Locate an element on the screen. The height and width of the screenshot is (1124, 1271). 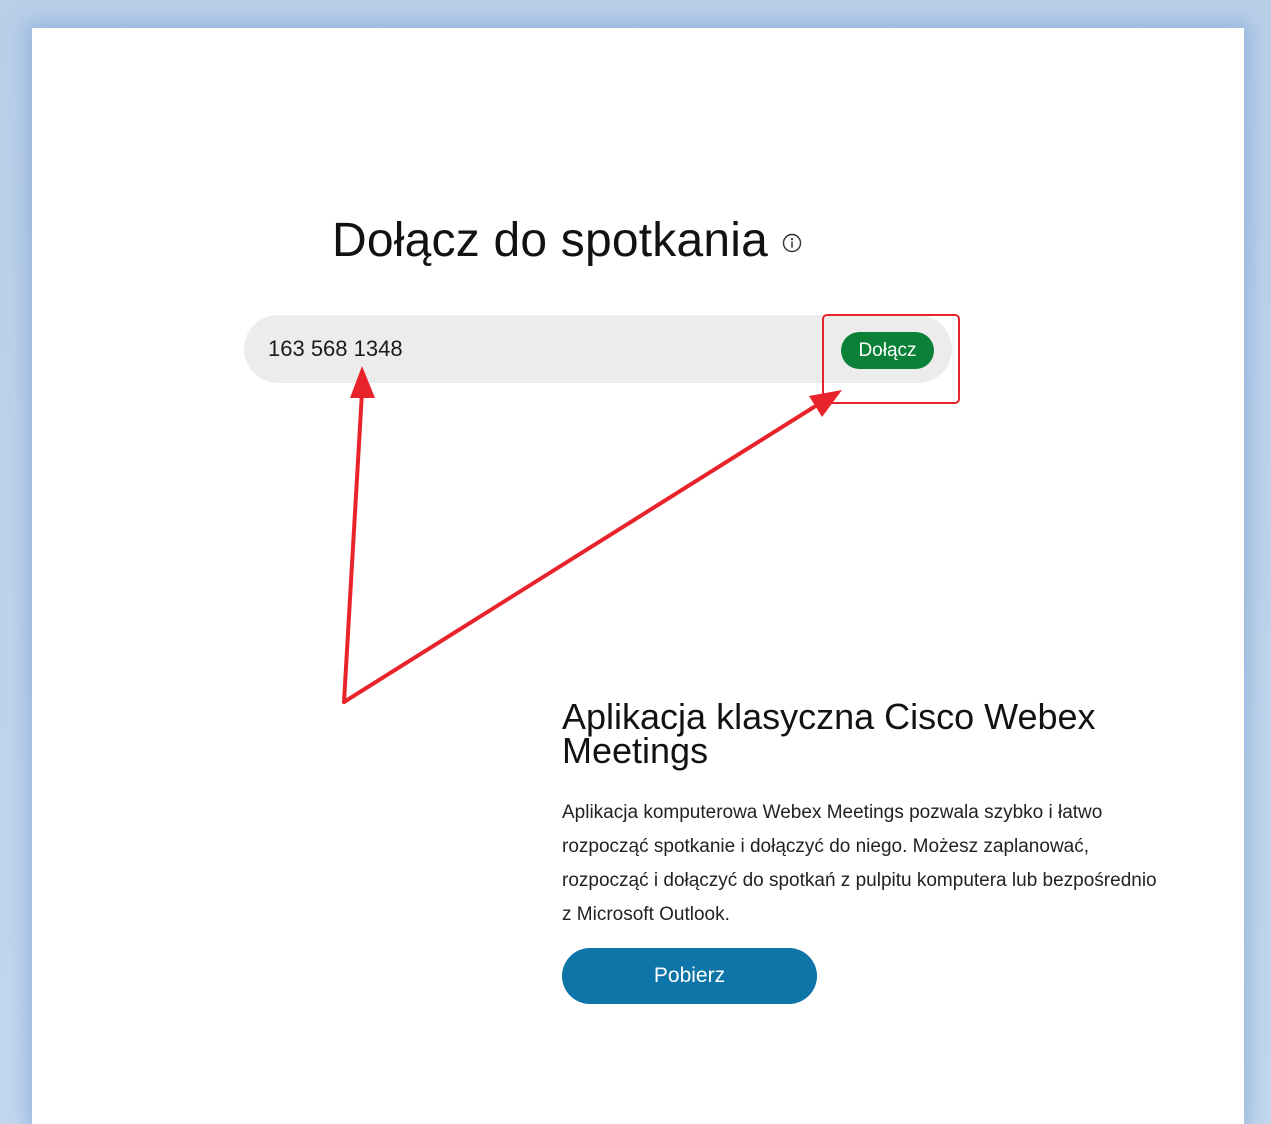
page-title: Dołącz do spotkania is located at coordinates (550, 240).